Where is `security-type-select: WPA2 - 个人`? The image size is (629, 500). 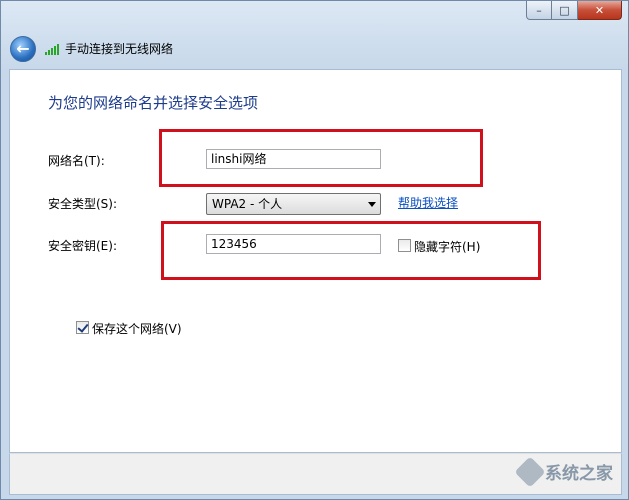
security-type-select: WPA2 - 个人 is located at coordinates (293, 204).